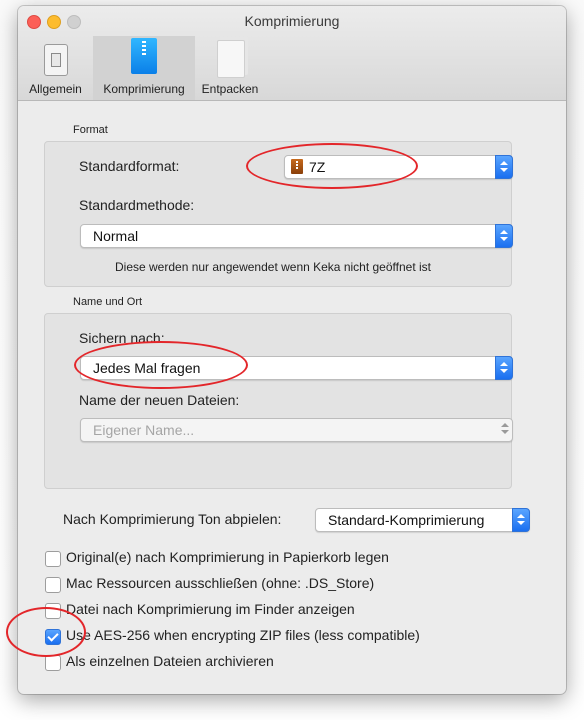  I want to click on option-label: Als einzelnen Dateien archivieren, so click(170, 661).